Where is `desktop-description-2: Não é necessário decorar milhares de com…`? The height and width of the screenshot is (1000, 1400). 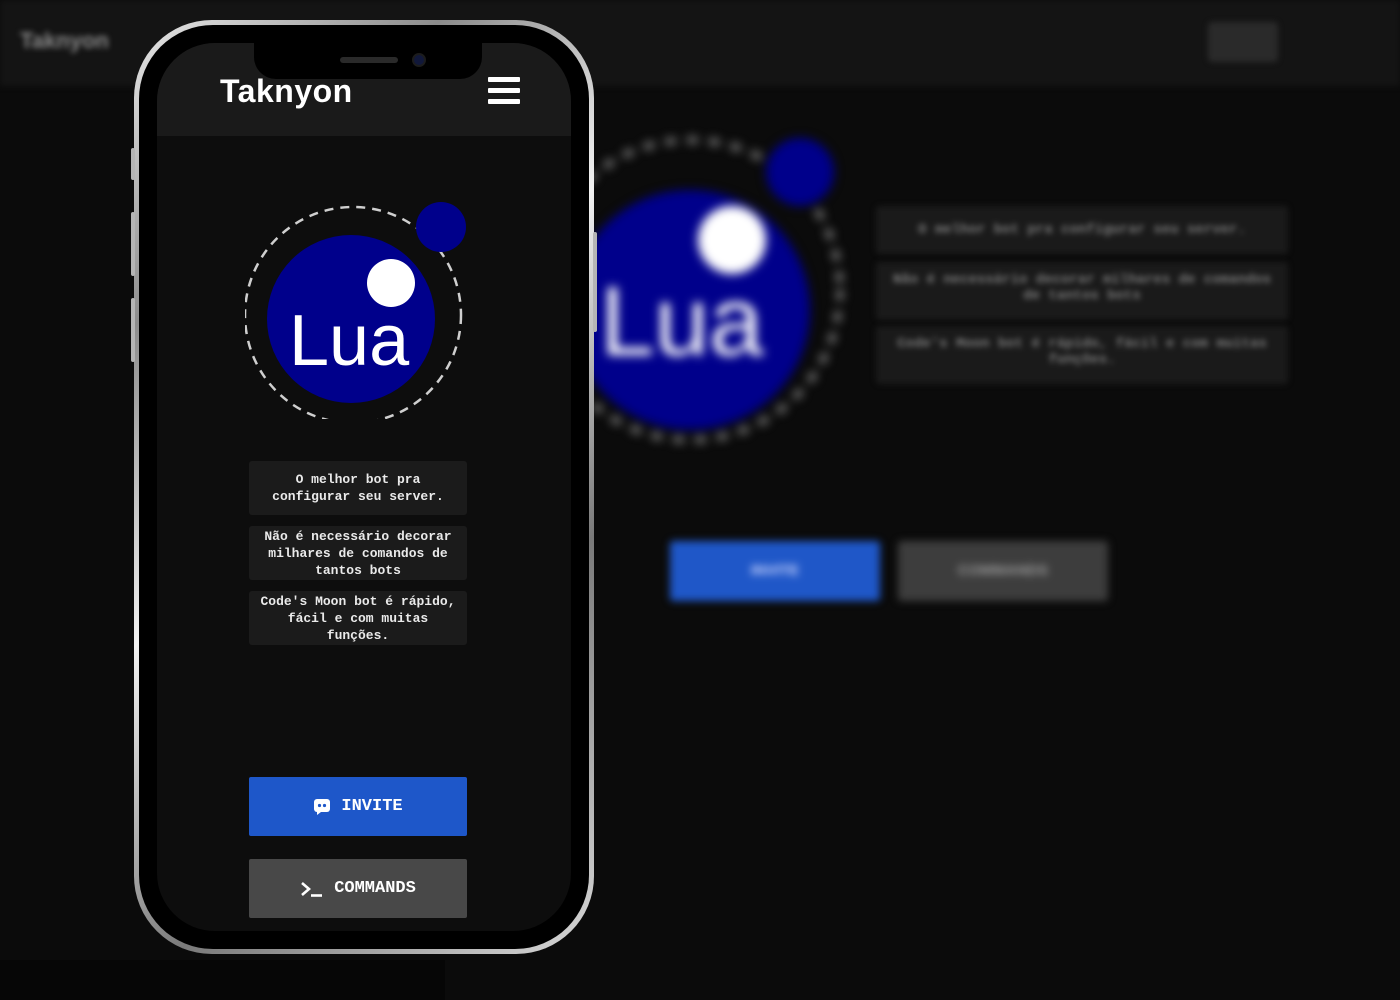
desktop-description-2: Não é necessário decorar milhares de com… is located at coordinates (1082, 291).